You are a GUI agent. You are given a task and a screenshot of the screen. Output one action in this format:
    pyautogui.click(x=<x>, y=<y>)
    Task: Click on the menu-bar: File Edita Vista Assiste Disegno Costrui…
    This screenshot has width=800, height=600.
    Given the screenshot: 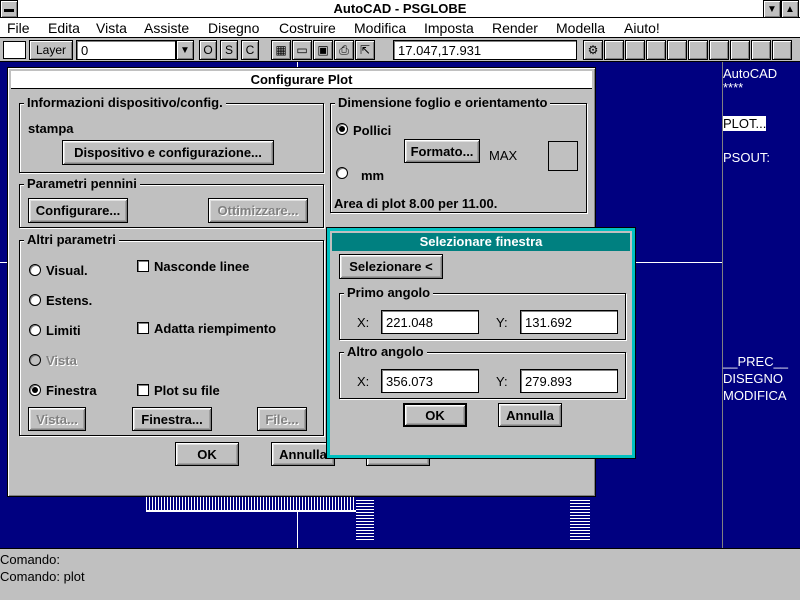 What is the action you would take?
    pyautogui.click(x=400, y=28)
    